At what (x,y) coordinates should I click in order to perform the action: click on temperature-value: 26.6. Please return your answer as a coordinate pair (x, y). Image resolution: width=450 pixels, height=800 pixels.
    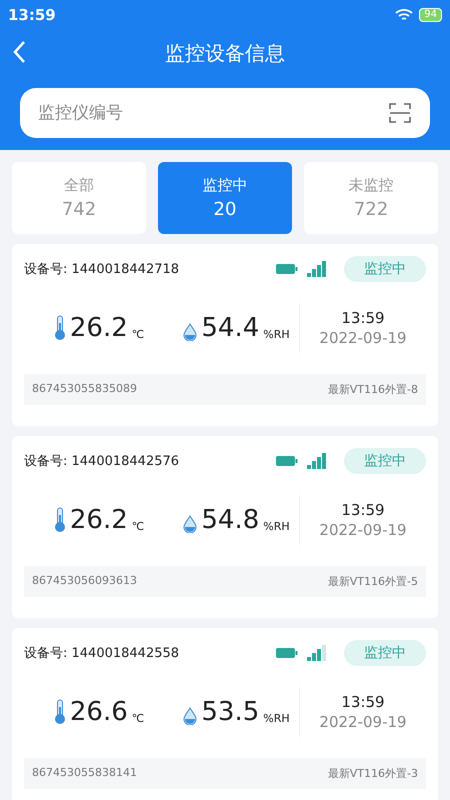
    Looking at the image, I should click on (99, 712).